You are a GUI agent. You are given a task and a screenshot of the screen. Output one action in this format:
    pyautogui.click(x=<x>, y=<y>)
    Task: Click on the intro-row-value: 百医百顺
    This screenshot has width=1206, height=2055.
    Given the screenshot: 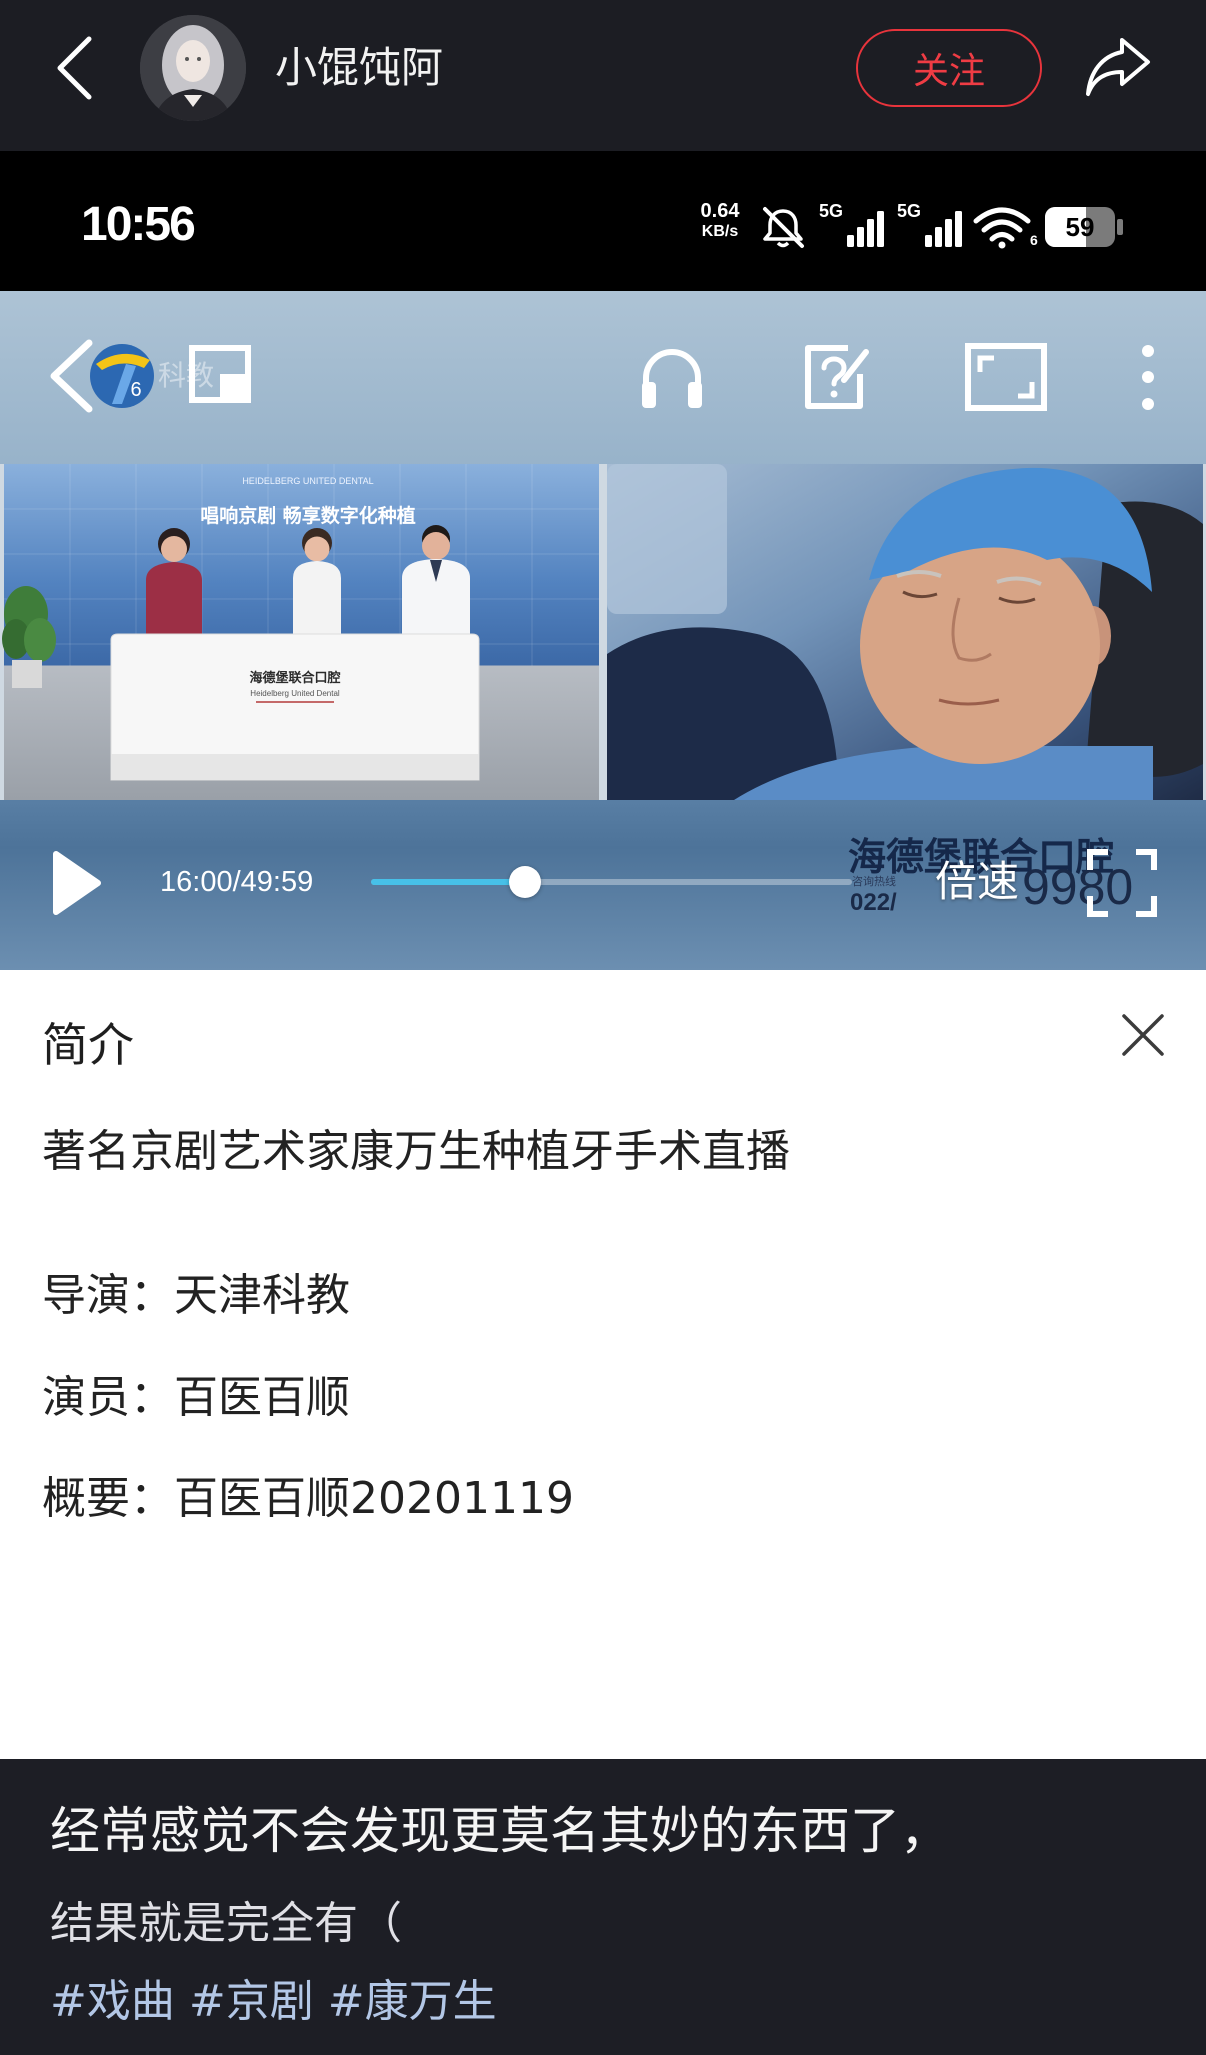 What is the action you would take?
    pyautogui.click(x=262, y=1397)
    